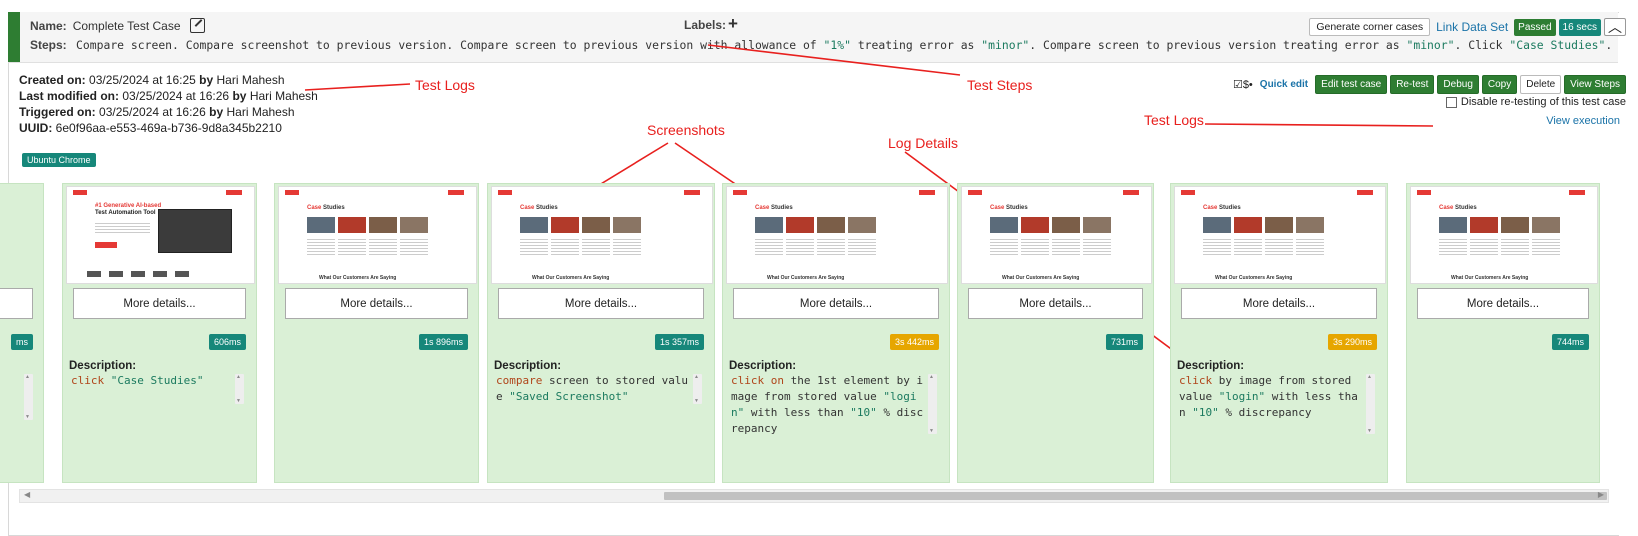 Image resolution: width=1638 pixels, height=536 pixels. Describe the element at coordinates (22, 342) in the screenshot. I see `step-duration-badge: ms` at that location.